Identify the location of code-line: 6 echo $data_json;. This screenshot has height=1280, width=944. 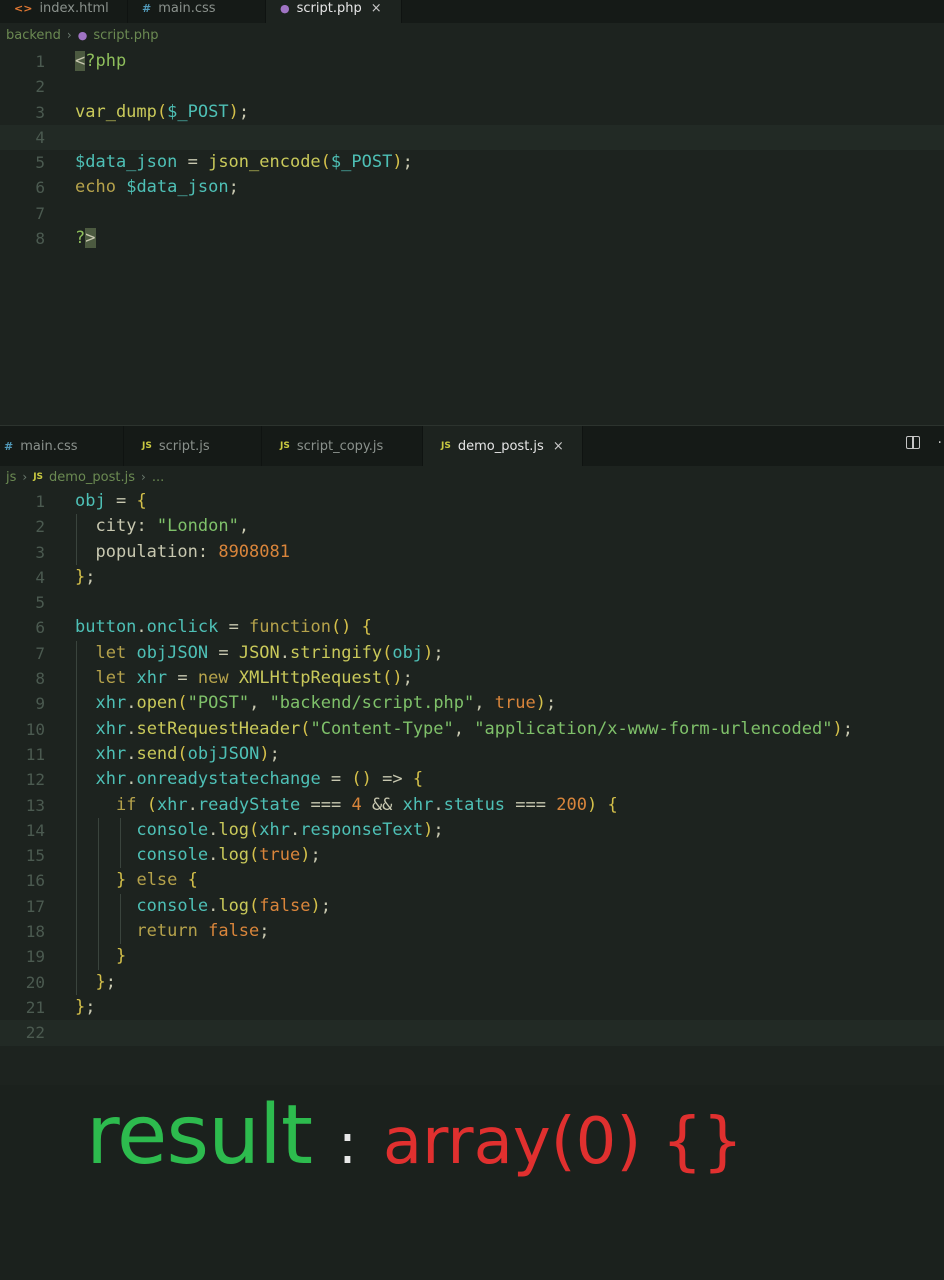
(472, 187).